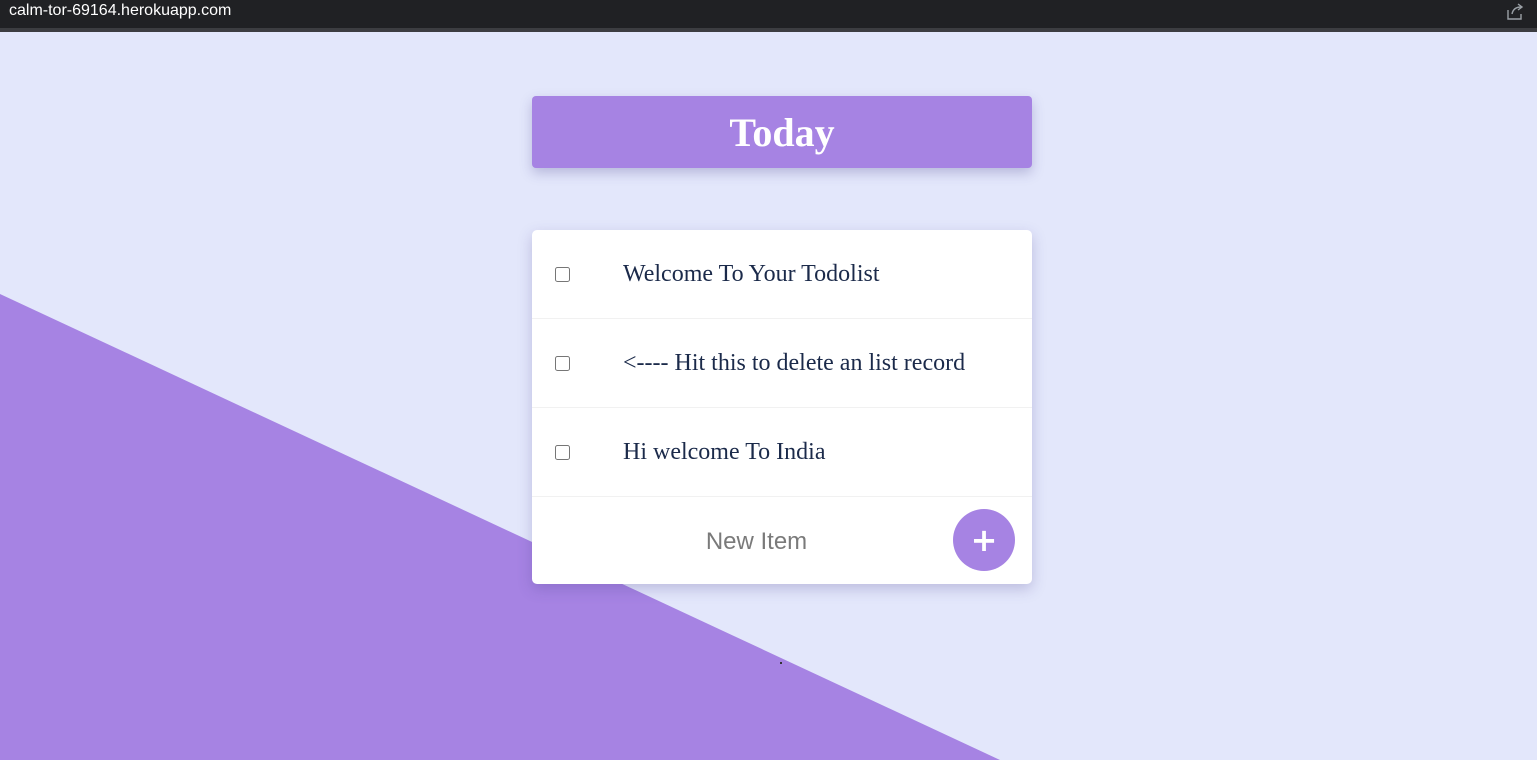 The image size is (1537, 760). What do you see at coordinates (724, 451) in the screenshot?
I see `item-text: Hi welcome To India` at bounding box center [724, 451].